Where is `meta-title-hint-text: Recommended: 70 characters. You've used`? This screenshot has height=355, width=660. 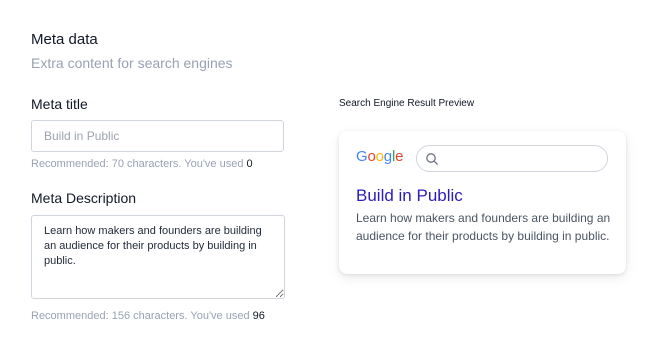 meta-title-hint-text: Recommended: 70 characters. You've used is located at coordinates (137, 164).